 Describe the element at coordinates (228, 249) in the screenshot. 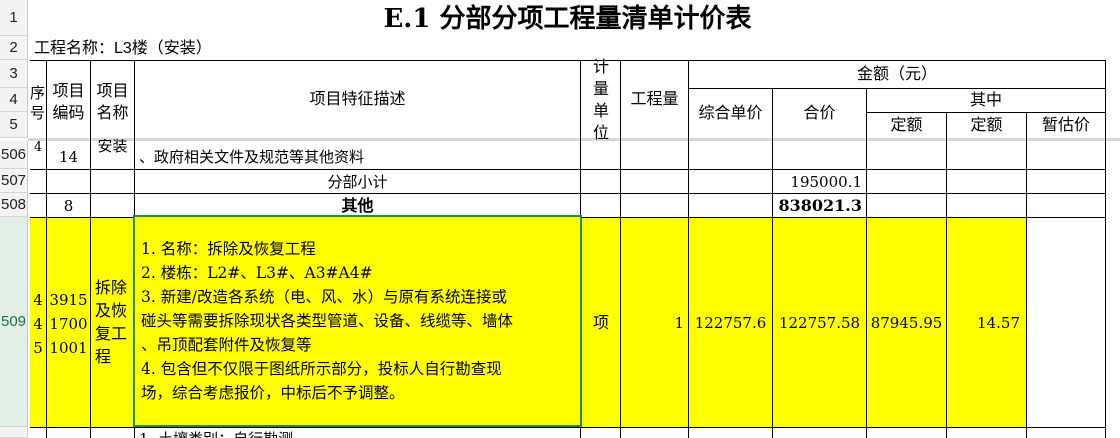

I see `row509-desc-line: 1. 名称：拆除及恢复工程` at that location.